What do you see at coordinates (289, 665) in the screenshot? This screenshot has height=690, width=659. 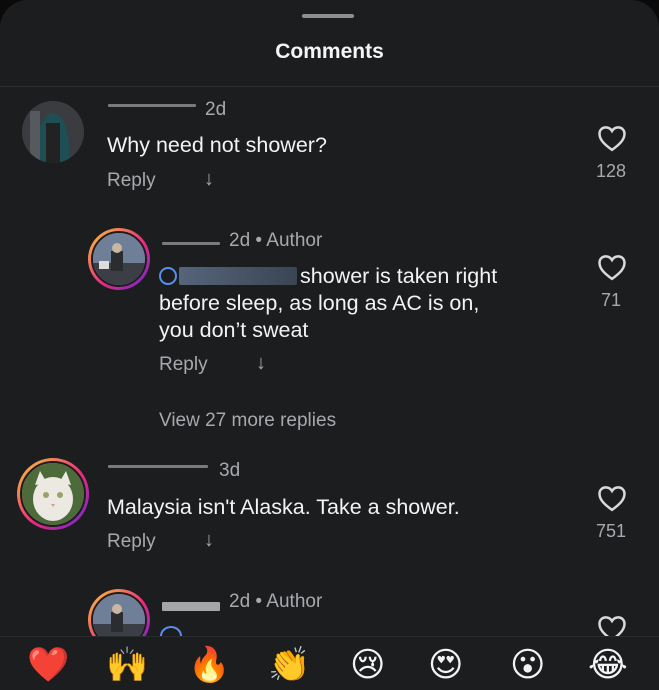 I see `clapping-hands-icon: 👏` at bounding box center [289, 665].